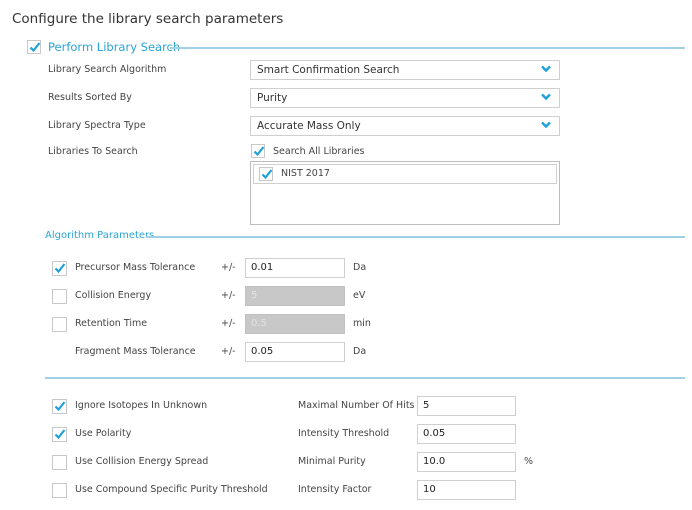  I want to click on search-all-libraries-label: Search All Libraries, so click(319, 151).